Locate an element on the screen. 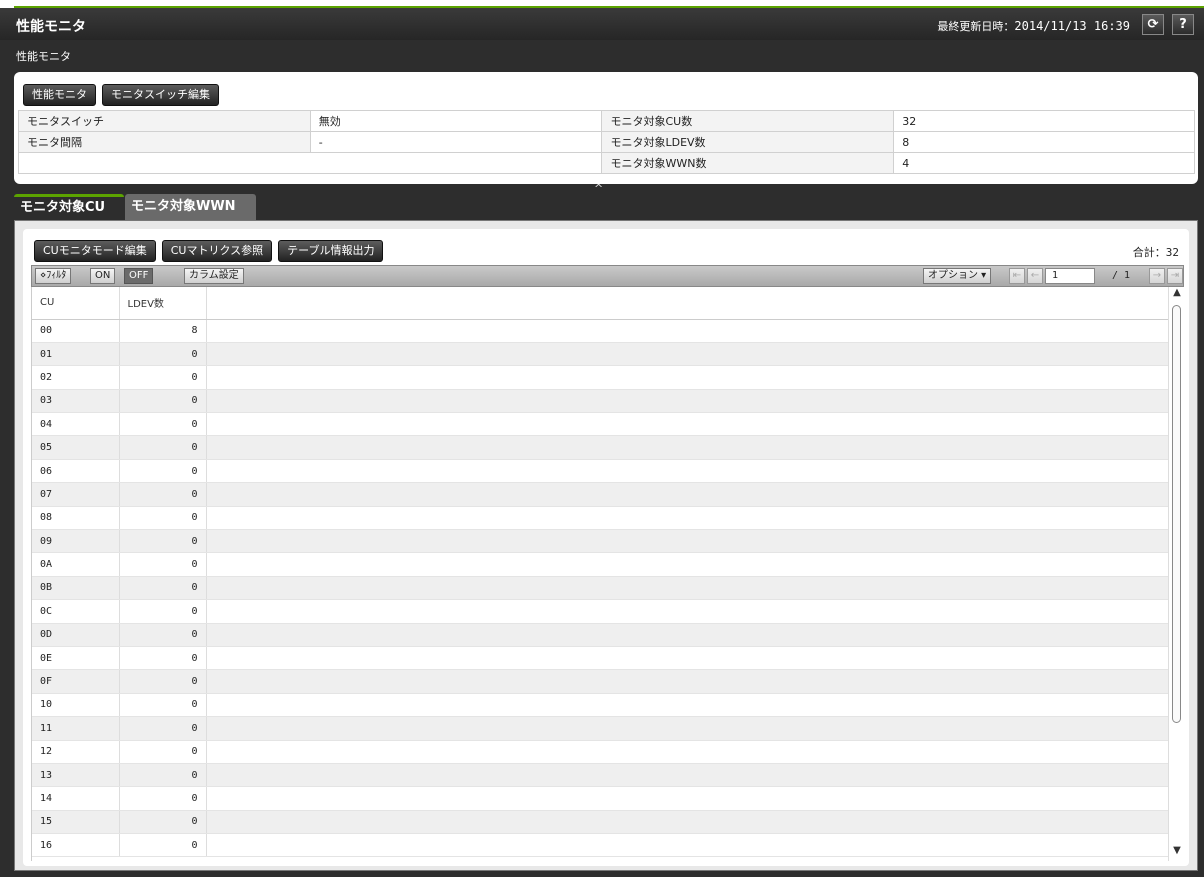 The image size is (1204, 877). summary-row: モニタスイッチ 無効 モニタ対象CU数 32 is located at coordinates (606, 121).